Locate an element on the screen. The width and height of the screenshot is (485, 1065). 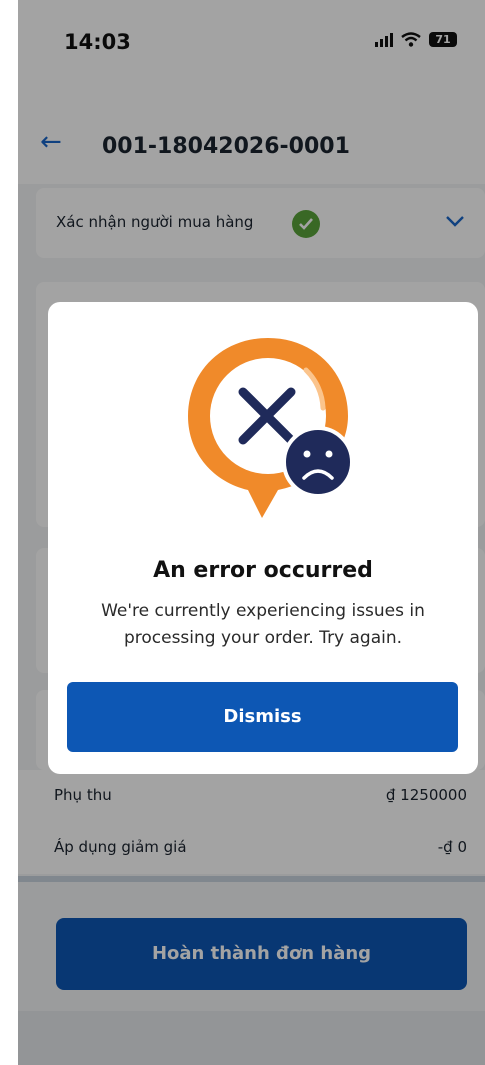
dismiss-button: Dismiss is located at coordinates (262, 717).